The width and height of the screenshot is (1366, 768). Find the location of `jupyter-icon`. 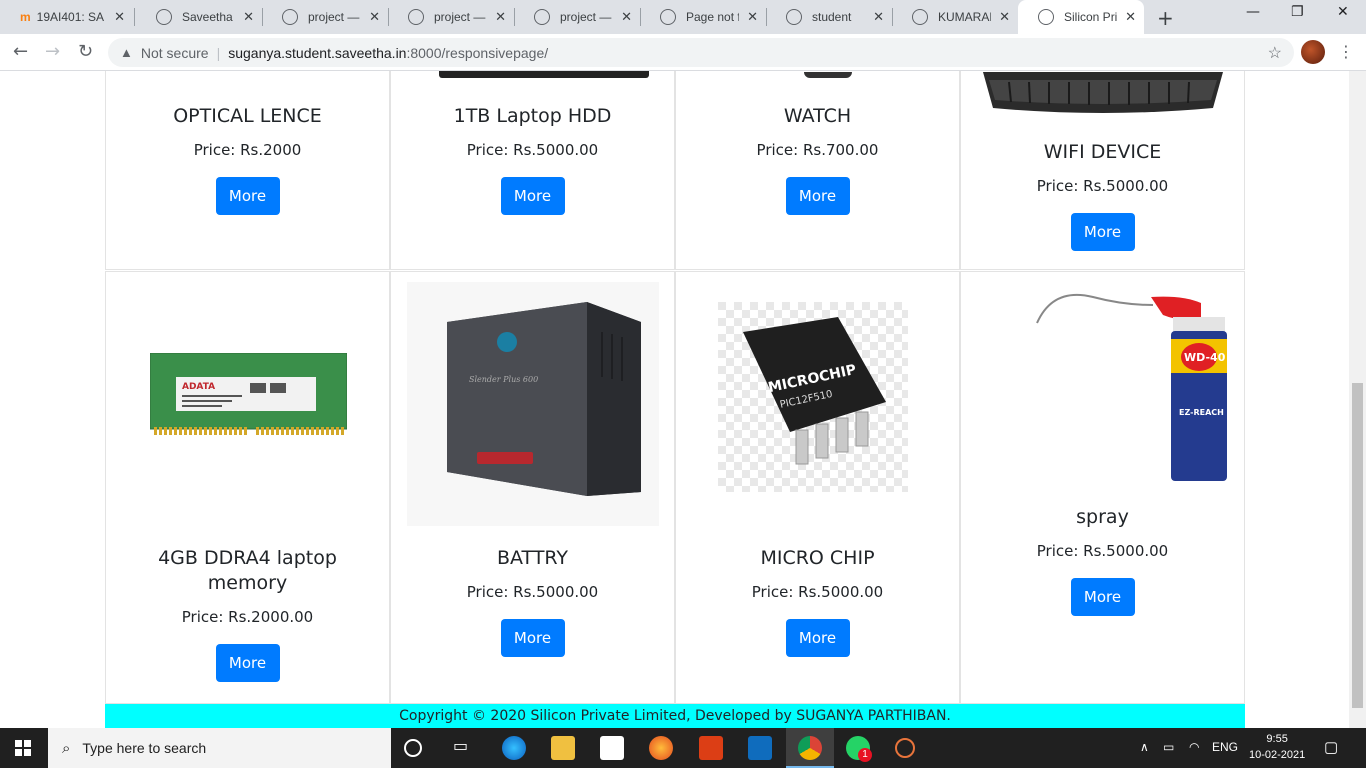

jupyter-icon is located at coordinates (905, 748).